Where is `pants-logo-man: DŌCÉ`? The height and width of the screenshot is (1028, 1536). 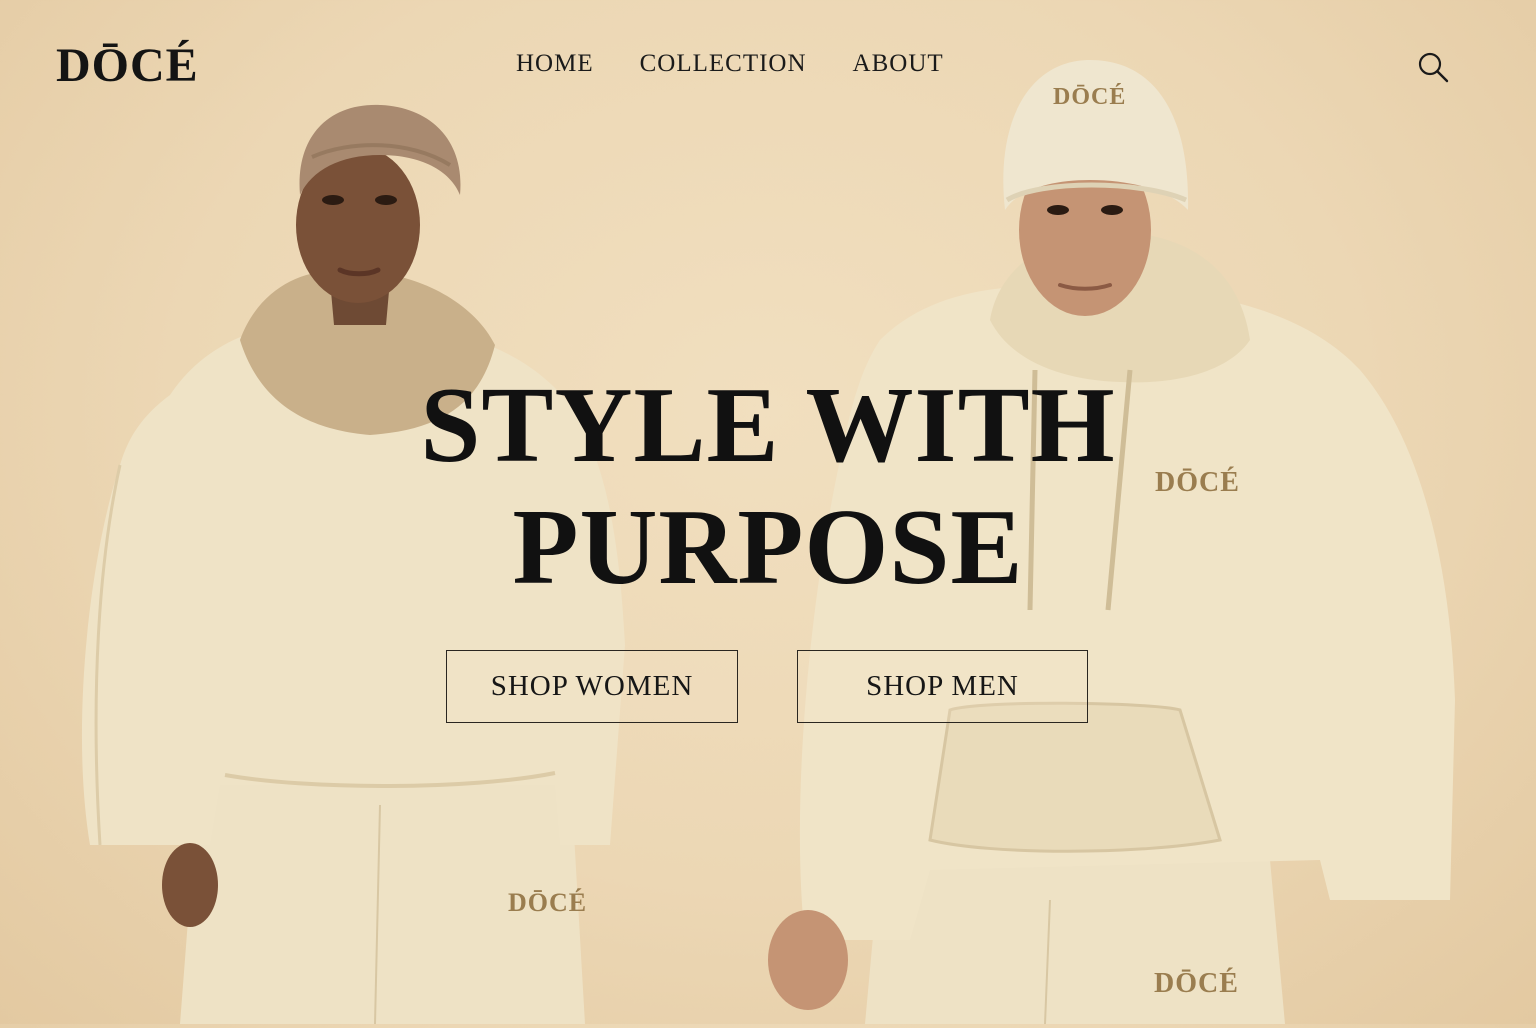 pants-logo-man: DŌCÉ is located at coordinates (1196, 983).